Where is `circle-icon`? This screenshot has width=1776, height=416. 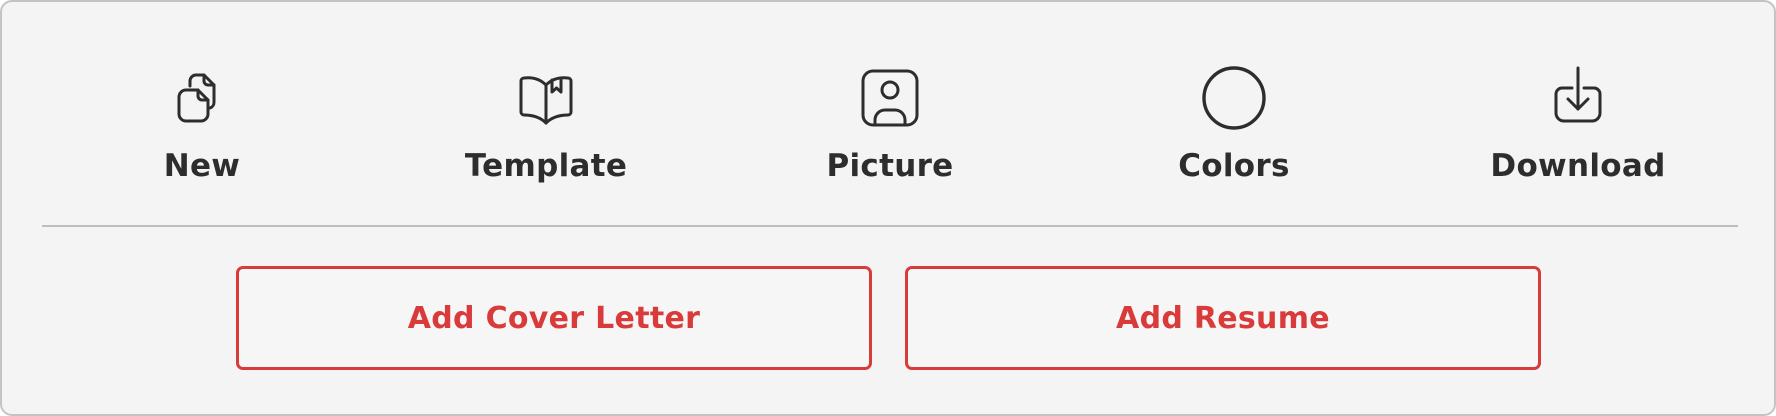
circle-icon is located at coordinates (1234, 98).